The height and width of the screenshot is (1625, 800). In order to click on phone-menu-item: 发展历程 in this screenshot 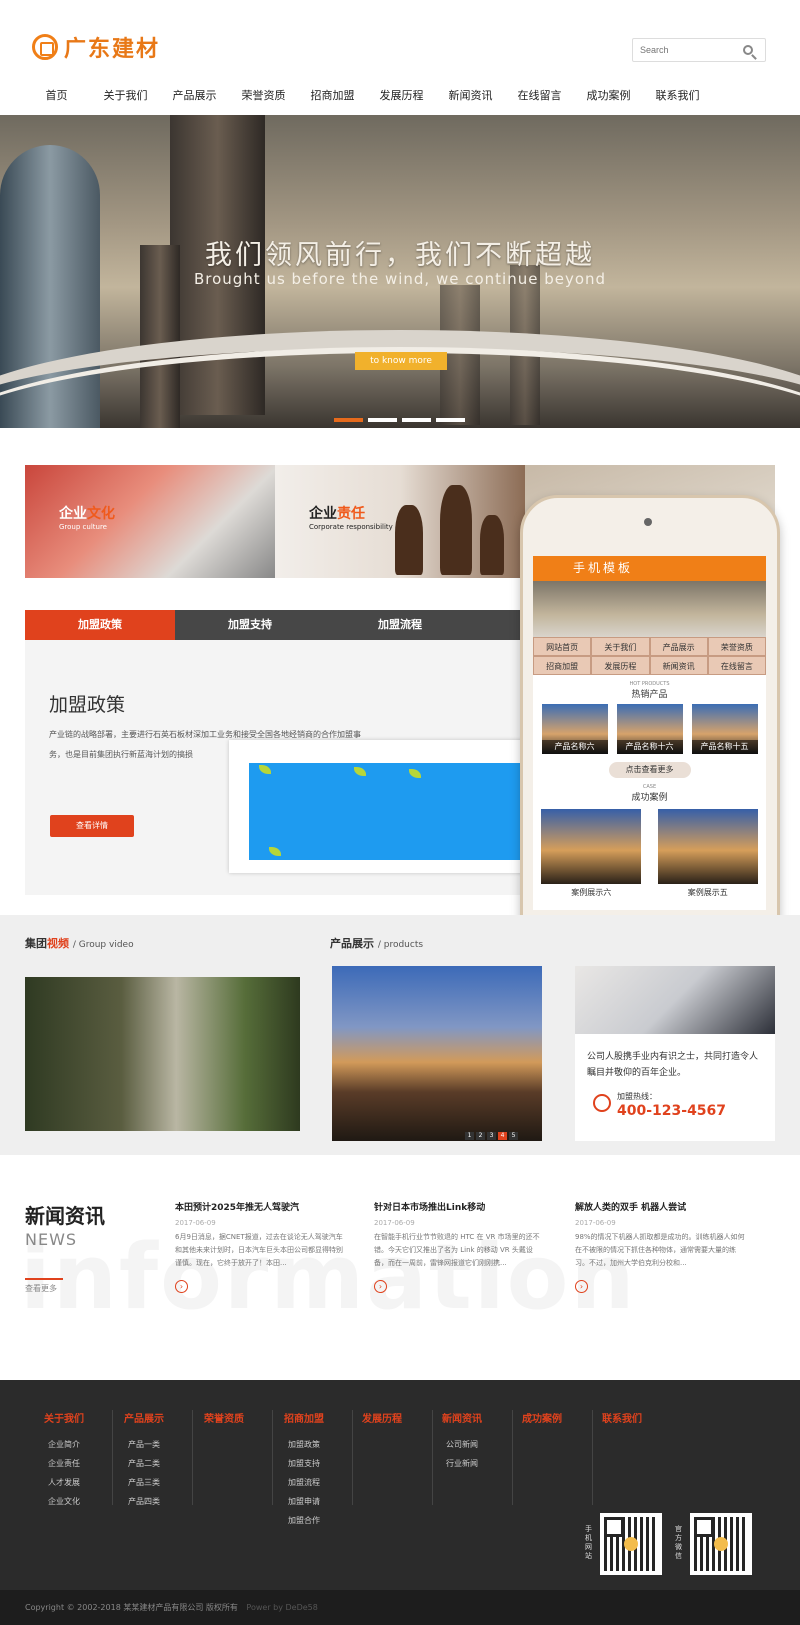, I will do `click(620, 665)`.